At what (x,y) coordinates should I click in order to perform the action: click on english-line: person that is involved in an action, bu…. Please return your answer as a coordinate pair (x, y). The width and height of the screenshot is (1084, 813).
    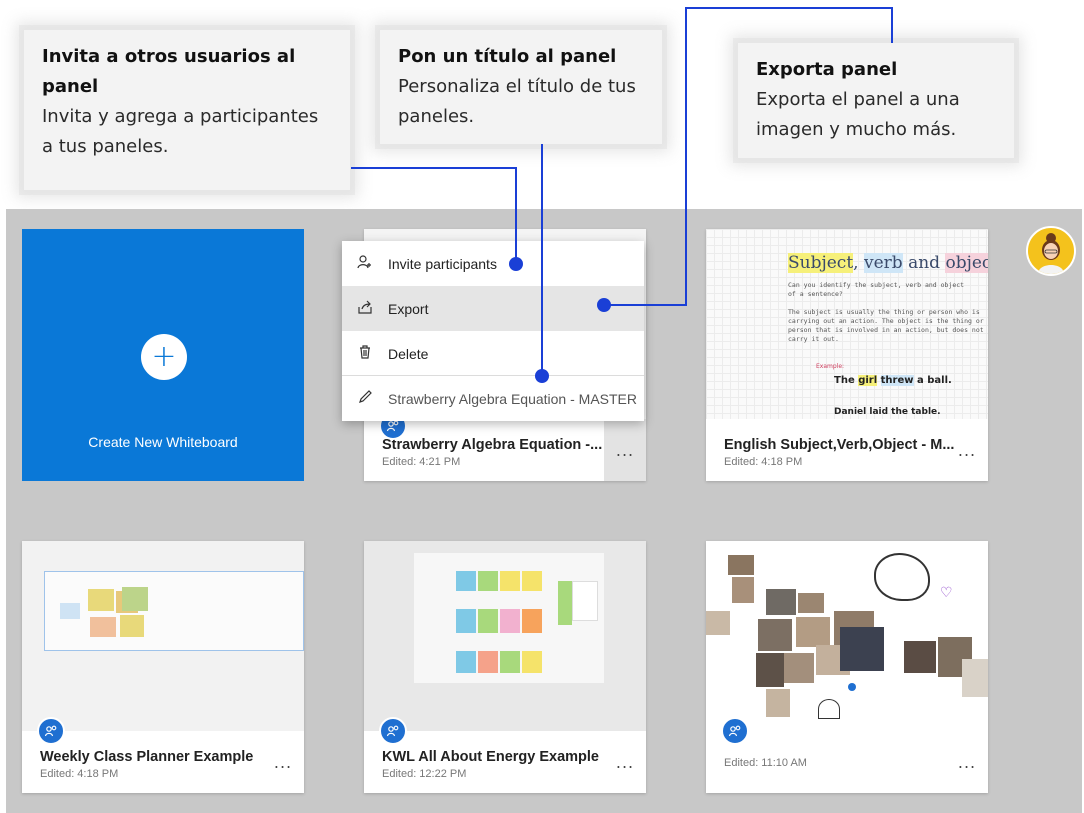
    Looking at the image, I should click on (886, 330).